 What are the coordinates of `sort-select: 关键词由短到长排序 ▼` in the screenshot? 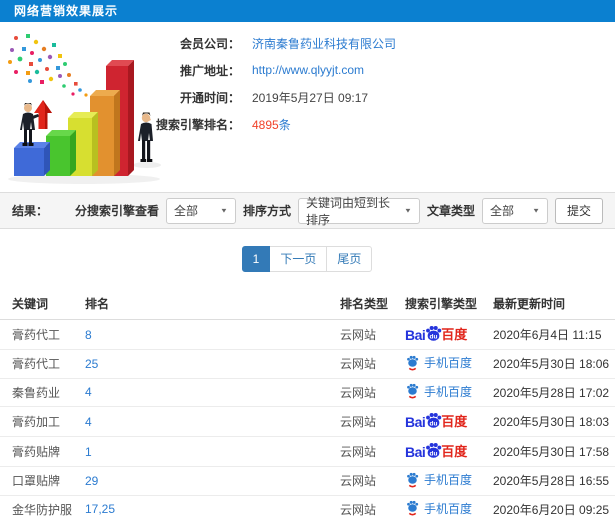 It's located at (358, 211).